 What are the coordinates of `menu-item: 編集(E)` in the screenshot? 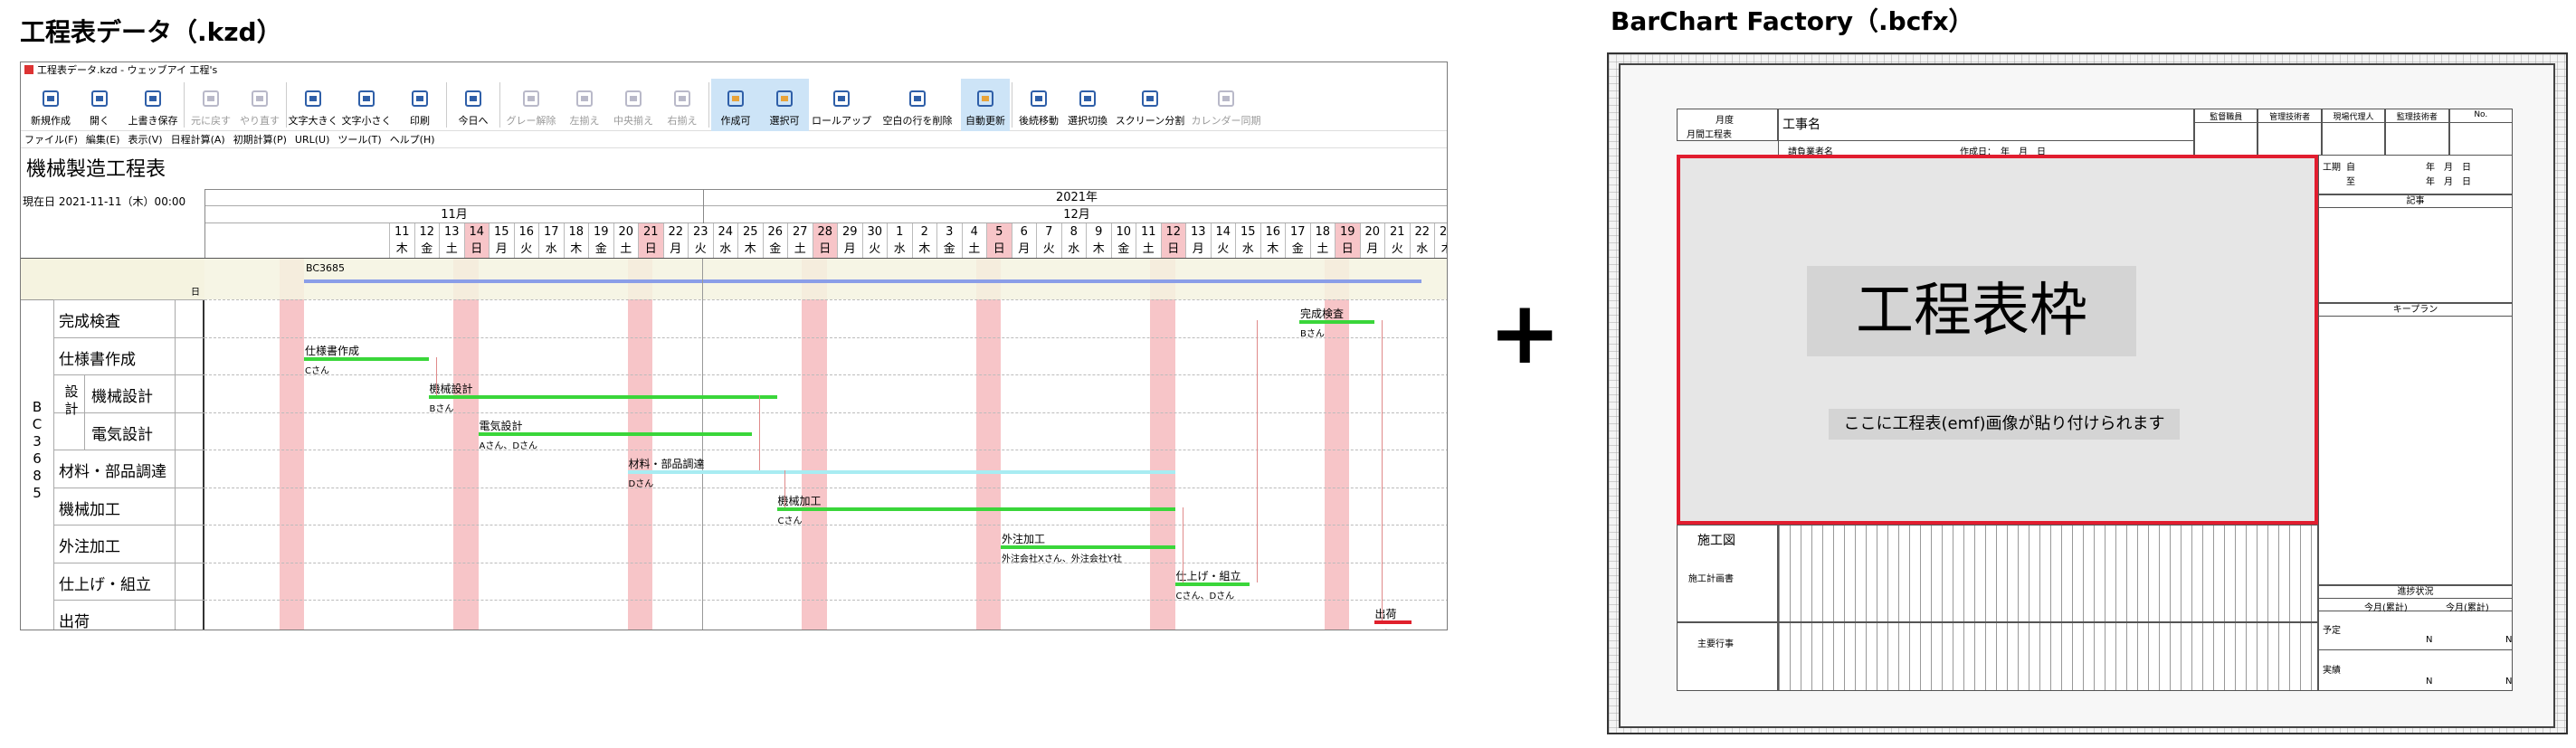 It's located at (103, 140).